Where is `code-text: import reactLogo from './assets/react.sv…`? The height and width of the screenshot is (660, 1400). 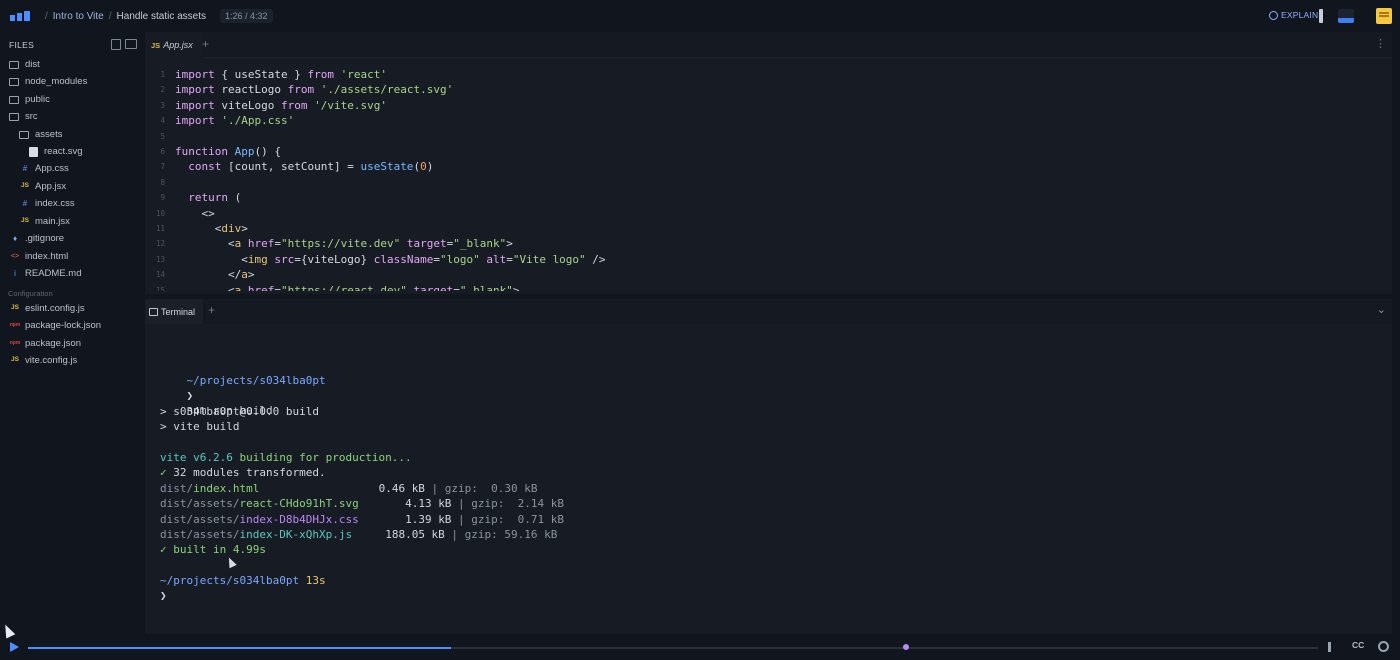 code-text: import reactLogo from './assets/react.sv… is located at coordinates (314, 90).